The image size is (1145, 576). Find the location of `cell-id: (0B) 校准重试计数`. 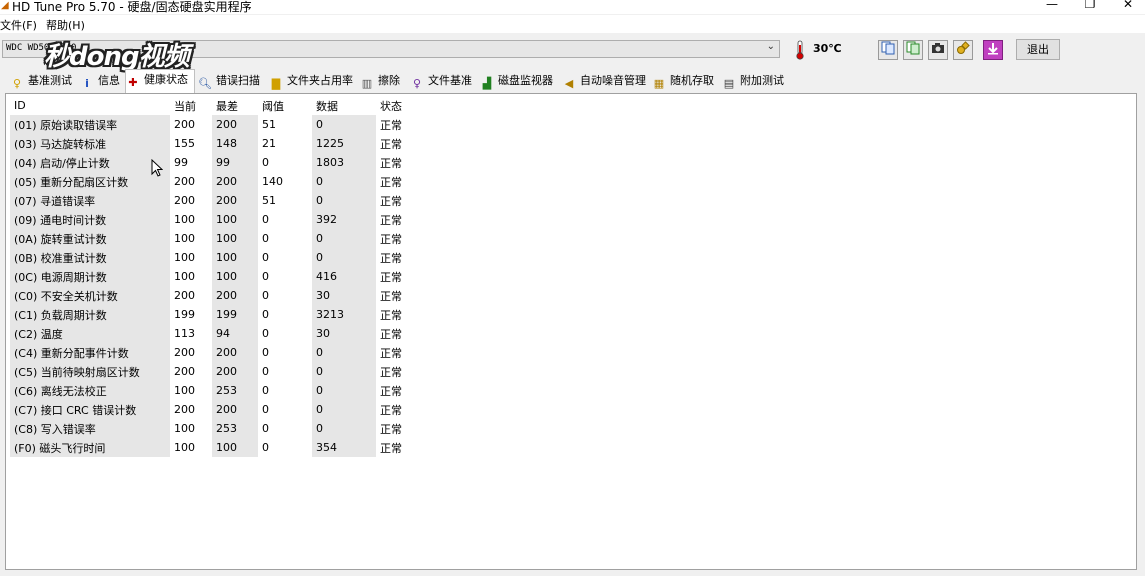

cell-id: (0B) 校准重试计数 is located at coordinates (90, 257).